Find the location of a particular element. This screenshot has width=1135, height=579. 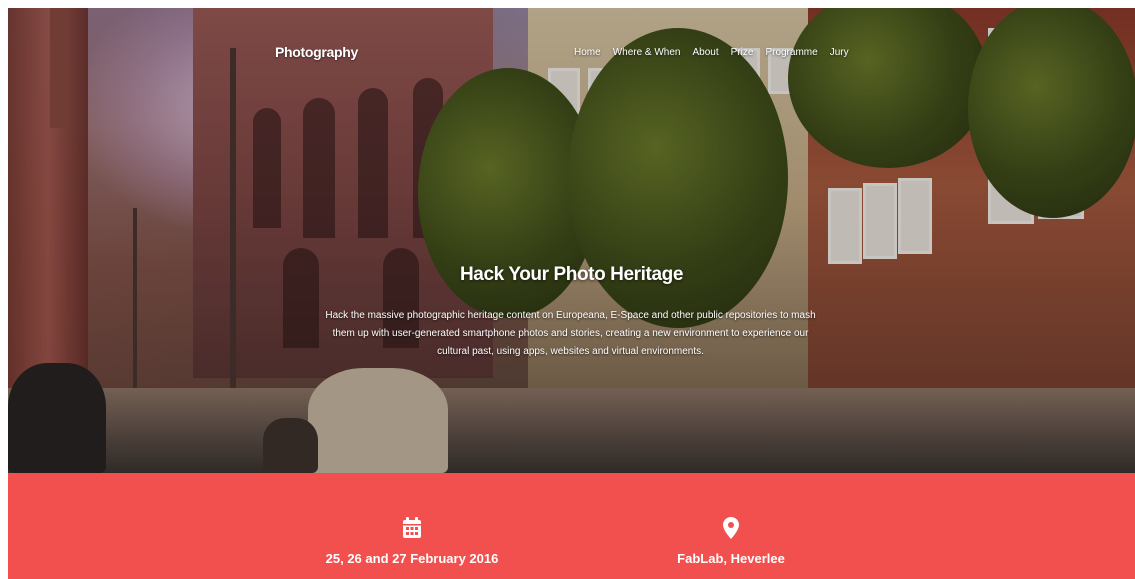

nav-item-prize: Prize is located at coordinates (742, 52).